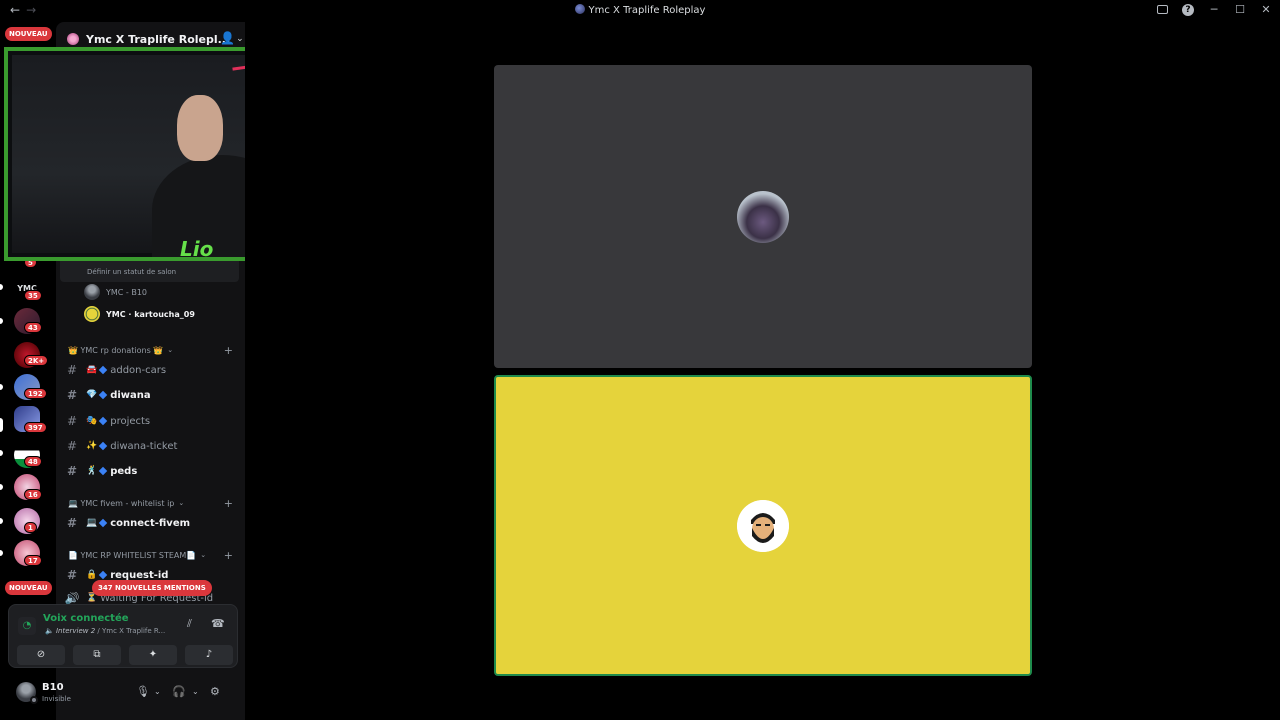  Describe the element at coordinates (179, 691) in the screenshot. I see `headphones-icon: 🎧` at that location.